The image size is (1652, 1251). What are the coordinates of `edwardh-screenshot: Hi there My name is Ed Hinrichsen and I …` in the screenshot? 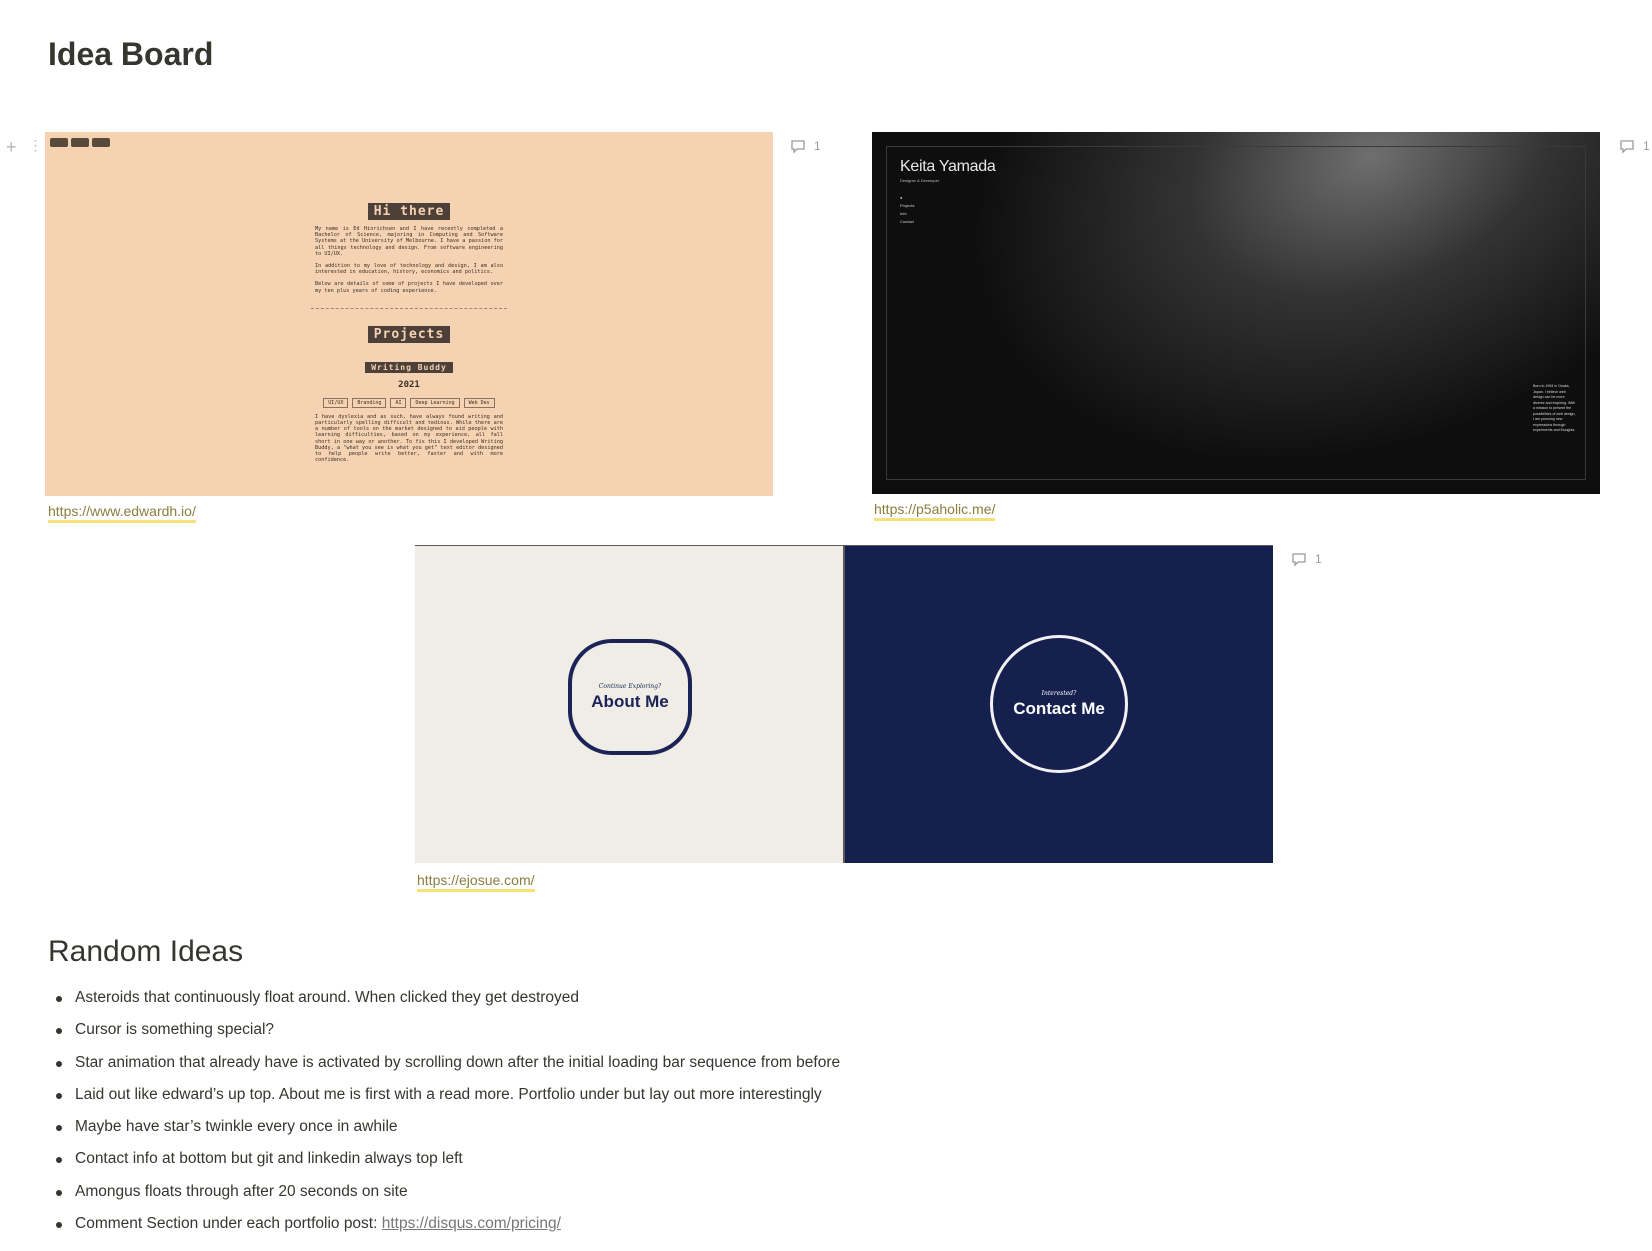 It's located at (409, 314).